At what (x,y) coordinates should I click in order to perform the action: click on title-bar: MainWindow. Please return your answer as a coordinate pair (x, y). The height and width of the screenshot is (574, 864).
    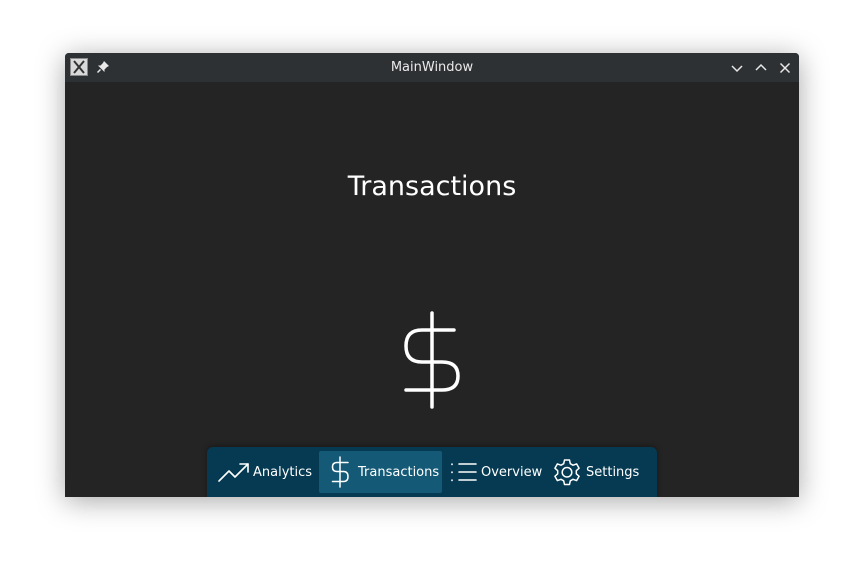
    Looking at the image, I should click on (432, 67).